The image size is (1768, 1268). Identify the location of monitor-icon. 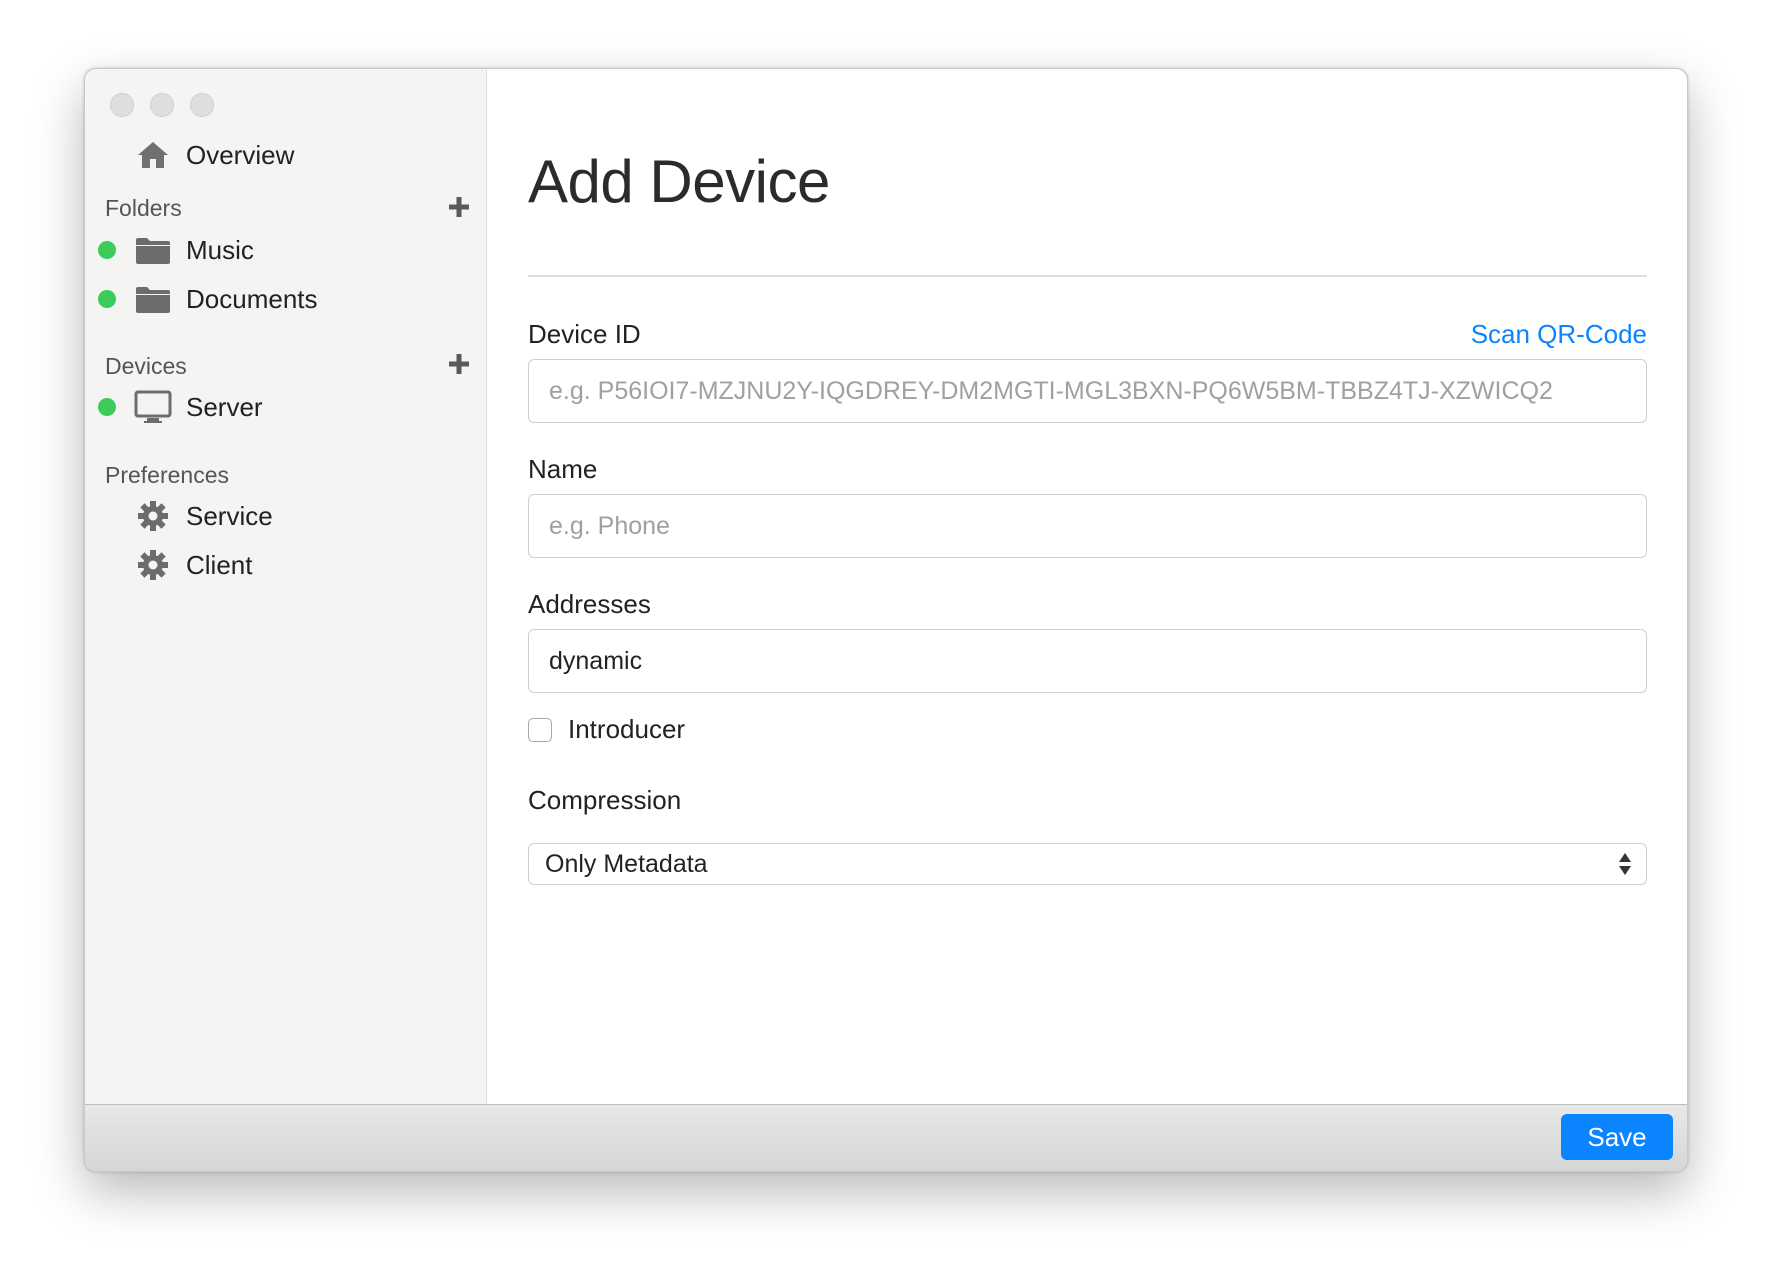
(153, 407).